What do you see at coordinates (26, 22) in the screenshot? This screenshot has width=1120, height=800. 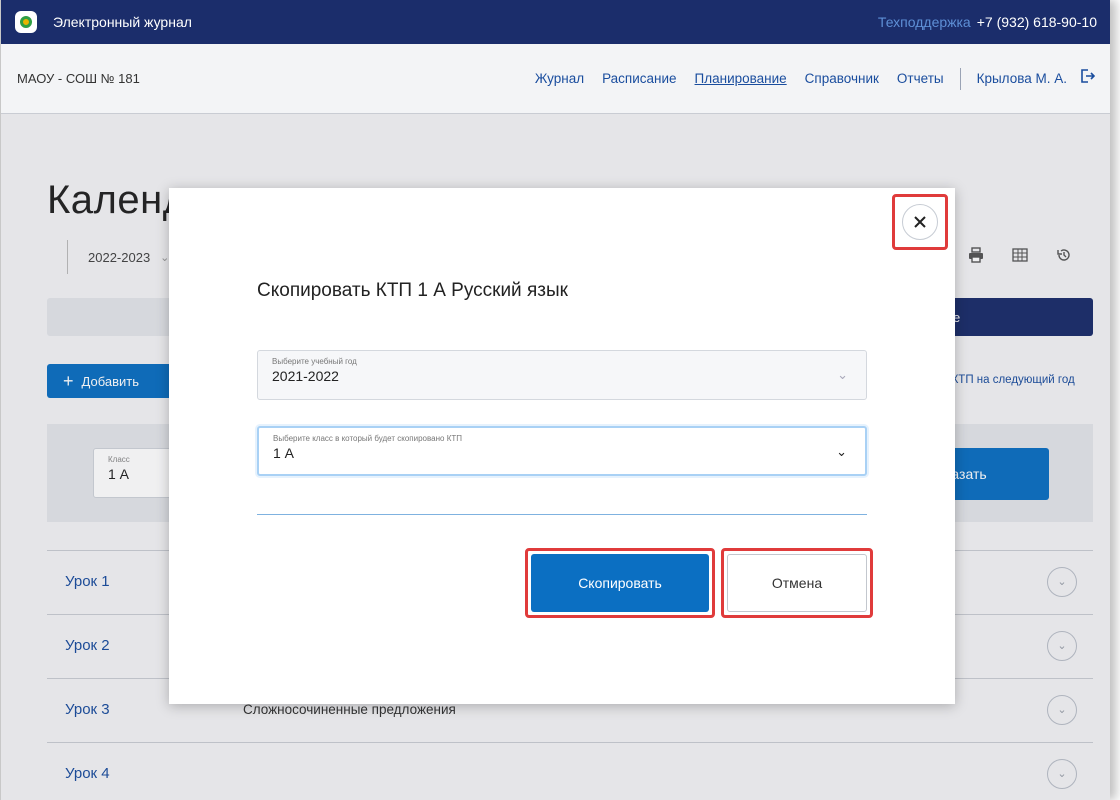 I see `app-logo-icon` at bounding box center [26, 22].